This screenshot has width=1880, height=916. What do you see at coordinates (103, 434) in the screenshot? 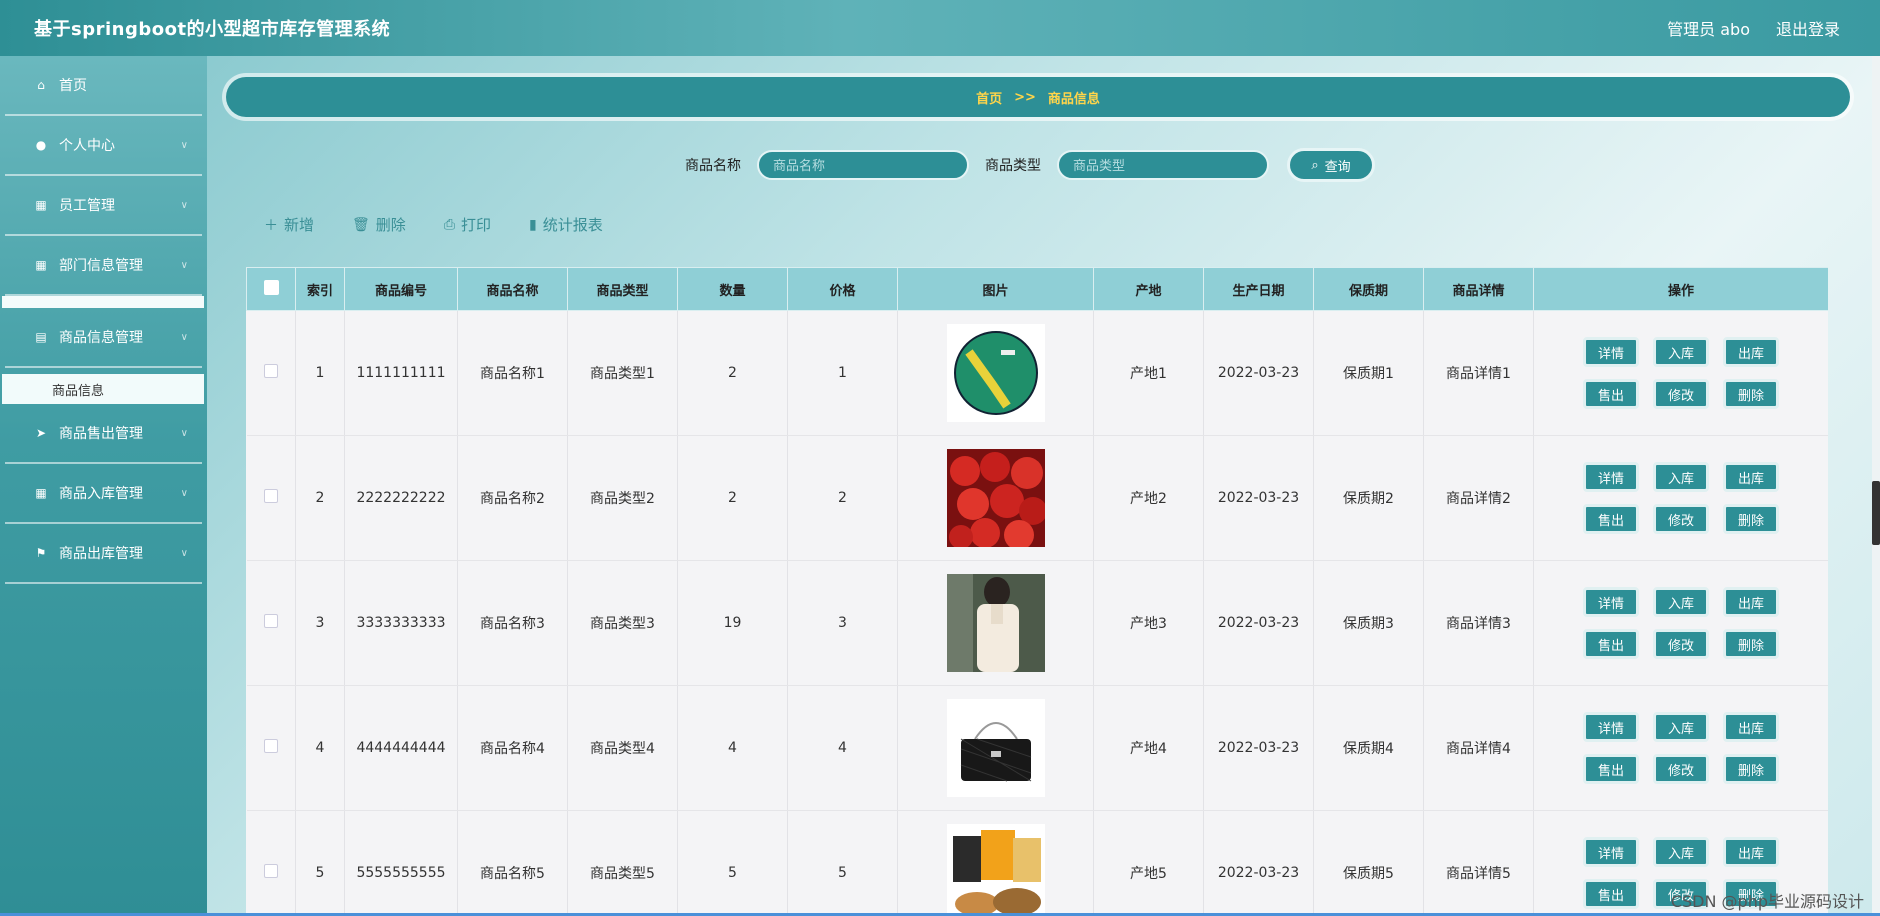
I see `sidebar-item-product-sales: ➤ 商品售出管理 ∨` at bounding box center [103, 434].